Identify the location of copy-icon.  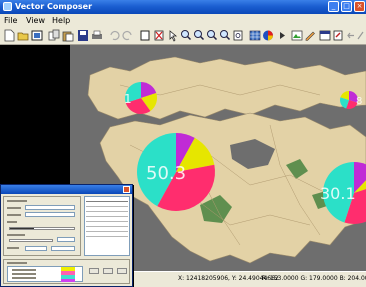
(54, 35).